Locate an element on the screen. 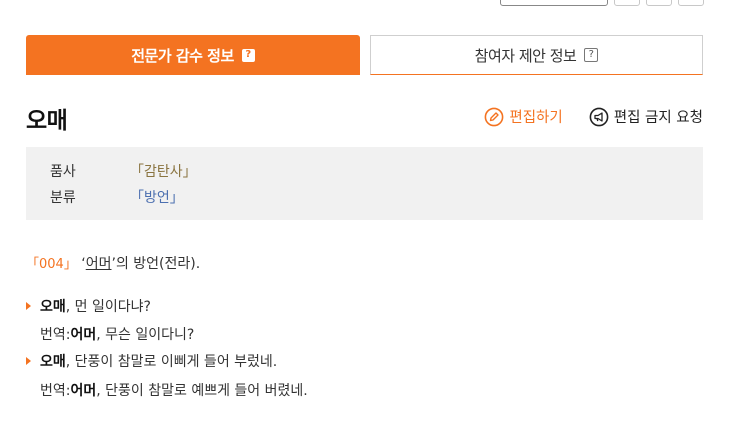  example-translation: 번역: 어머, 무슨 일이다니? is located at coordinates (117, 334).